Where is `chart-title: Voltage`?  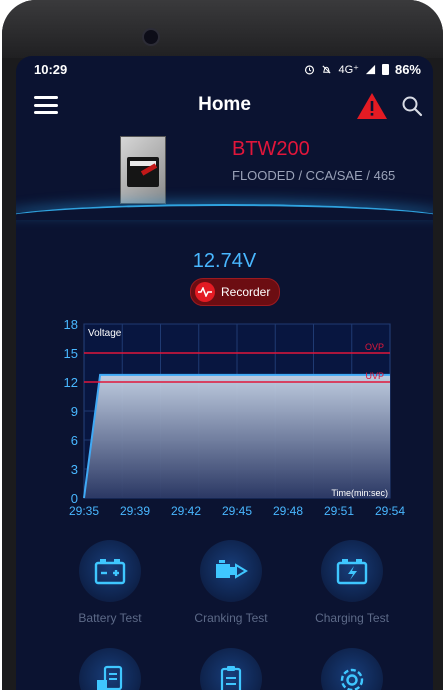
chart-title: Voltage is located at coordinates (105, 333).